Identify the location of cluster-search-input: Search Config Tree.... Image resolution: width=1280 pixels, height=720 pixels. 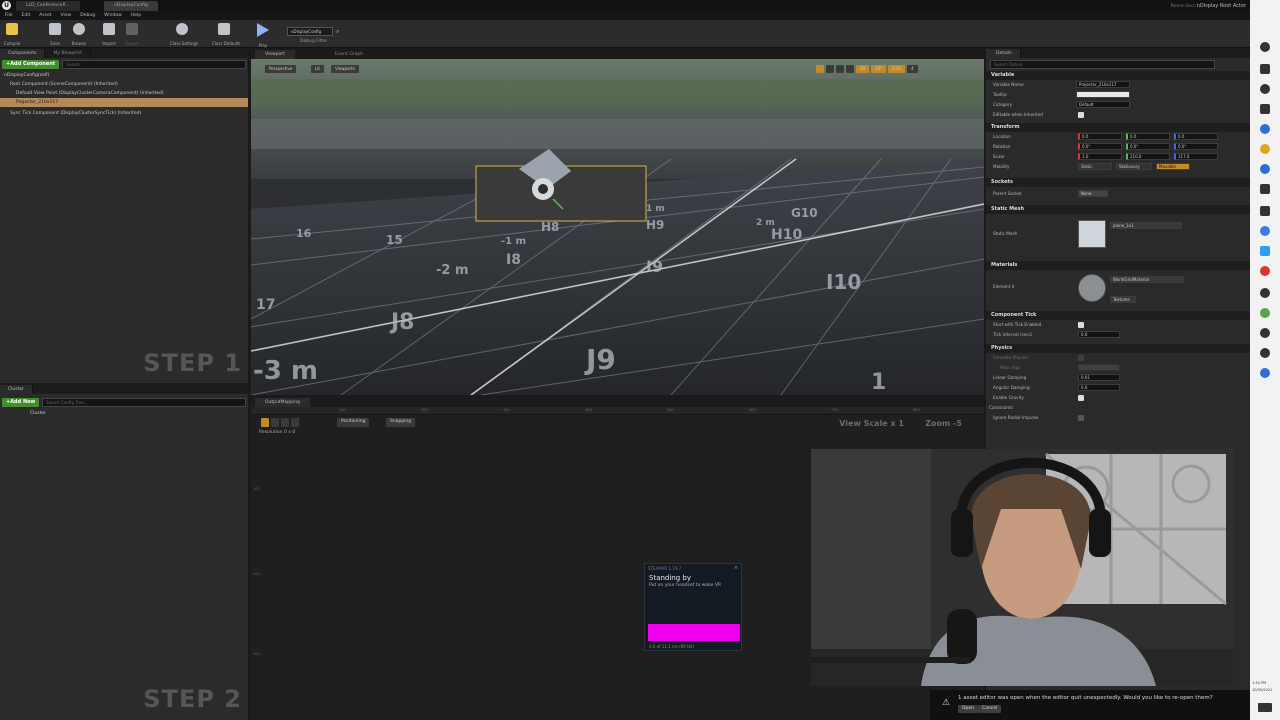
(144, 402).